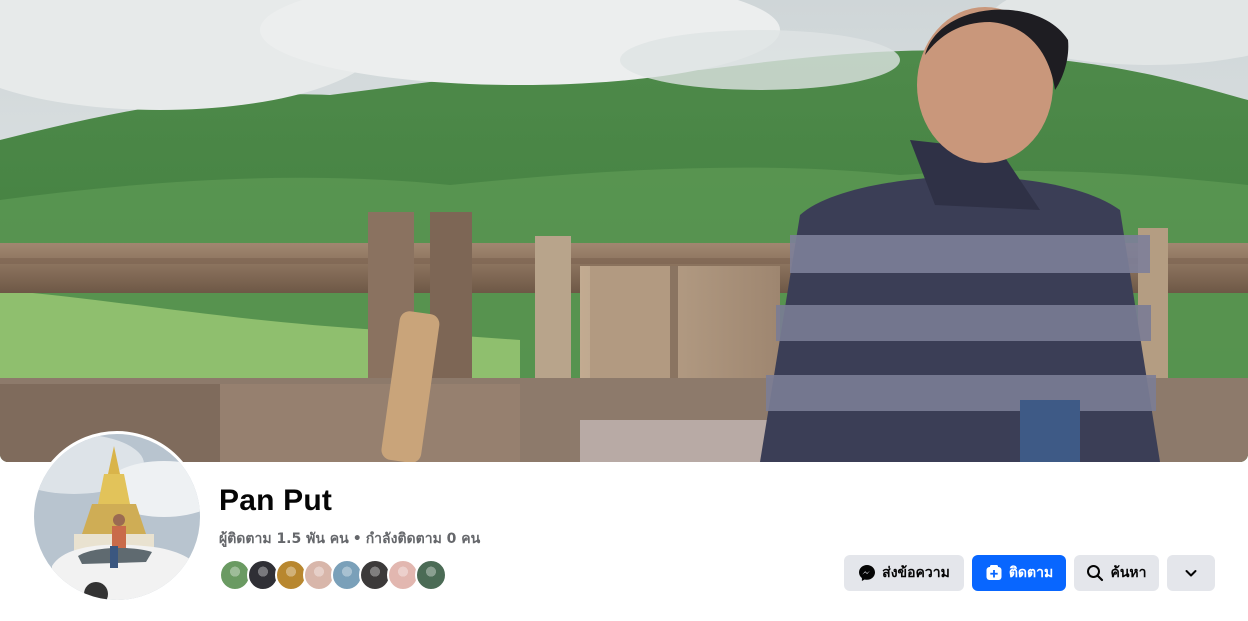 The image size is (1248, 621). Describe the element at coordinates (1095, 573) in the screenshot. I see `search-icon` at that location.